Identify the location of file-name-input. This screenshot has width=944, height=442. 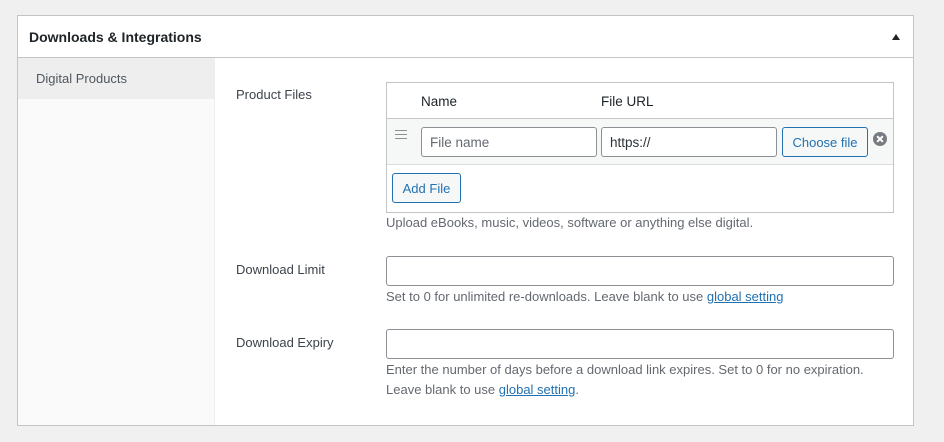
(509, 142).